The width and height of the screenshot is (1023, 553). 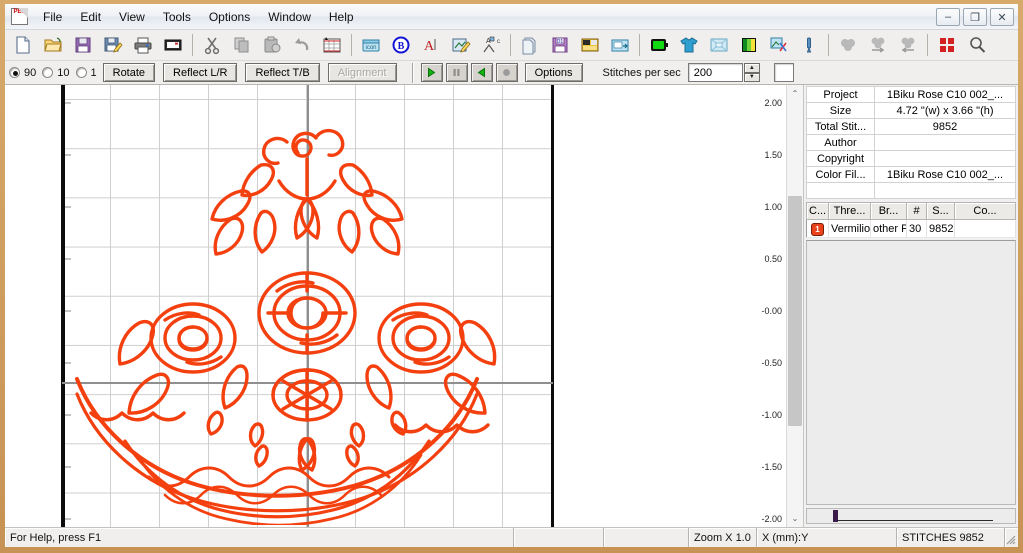 I want to click on pause-button, so click(x=456, y=72).